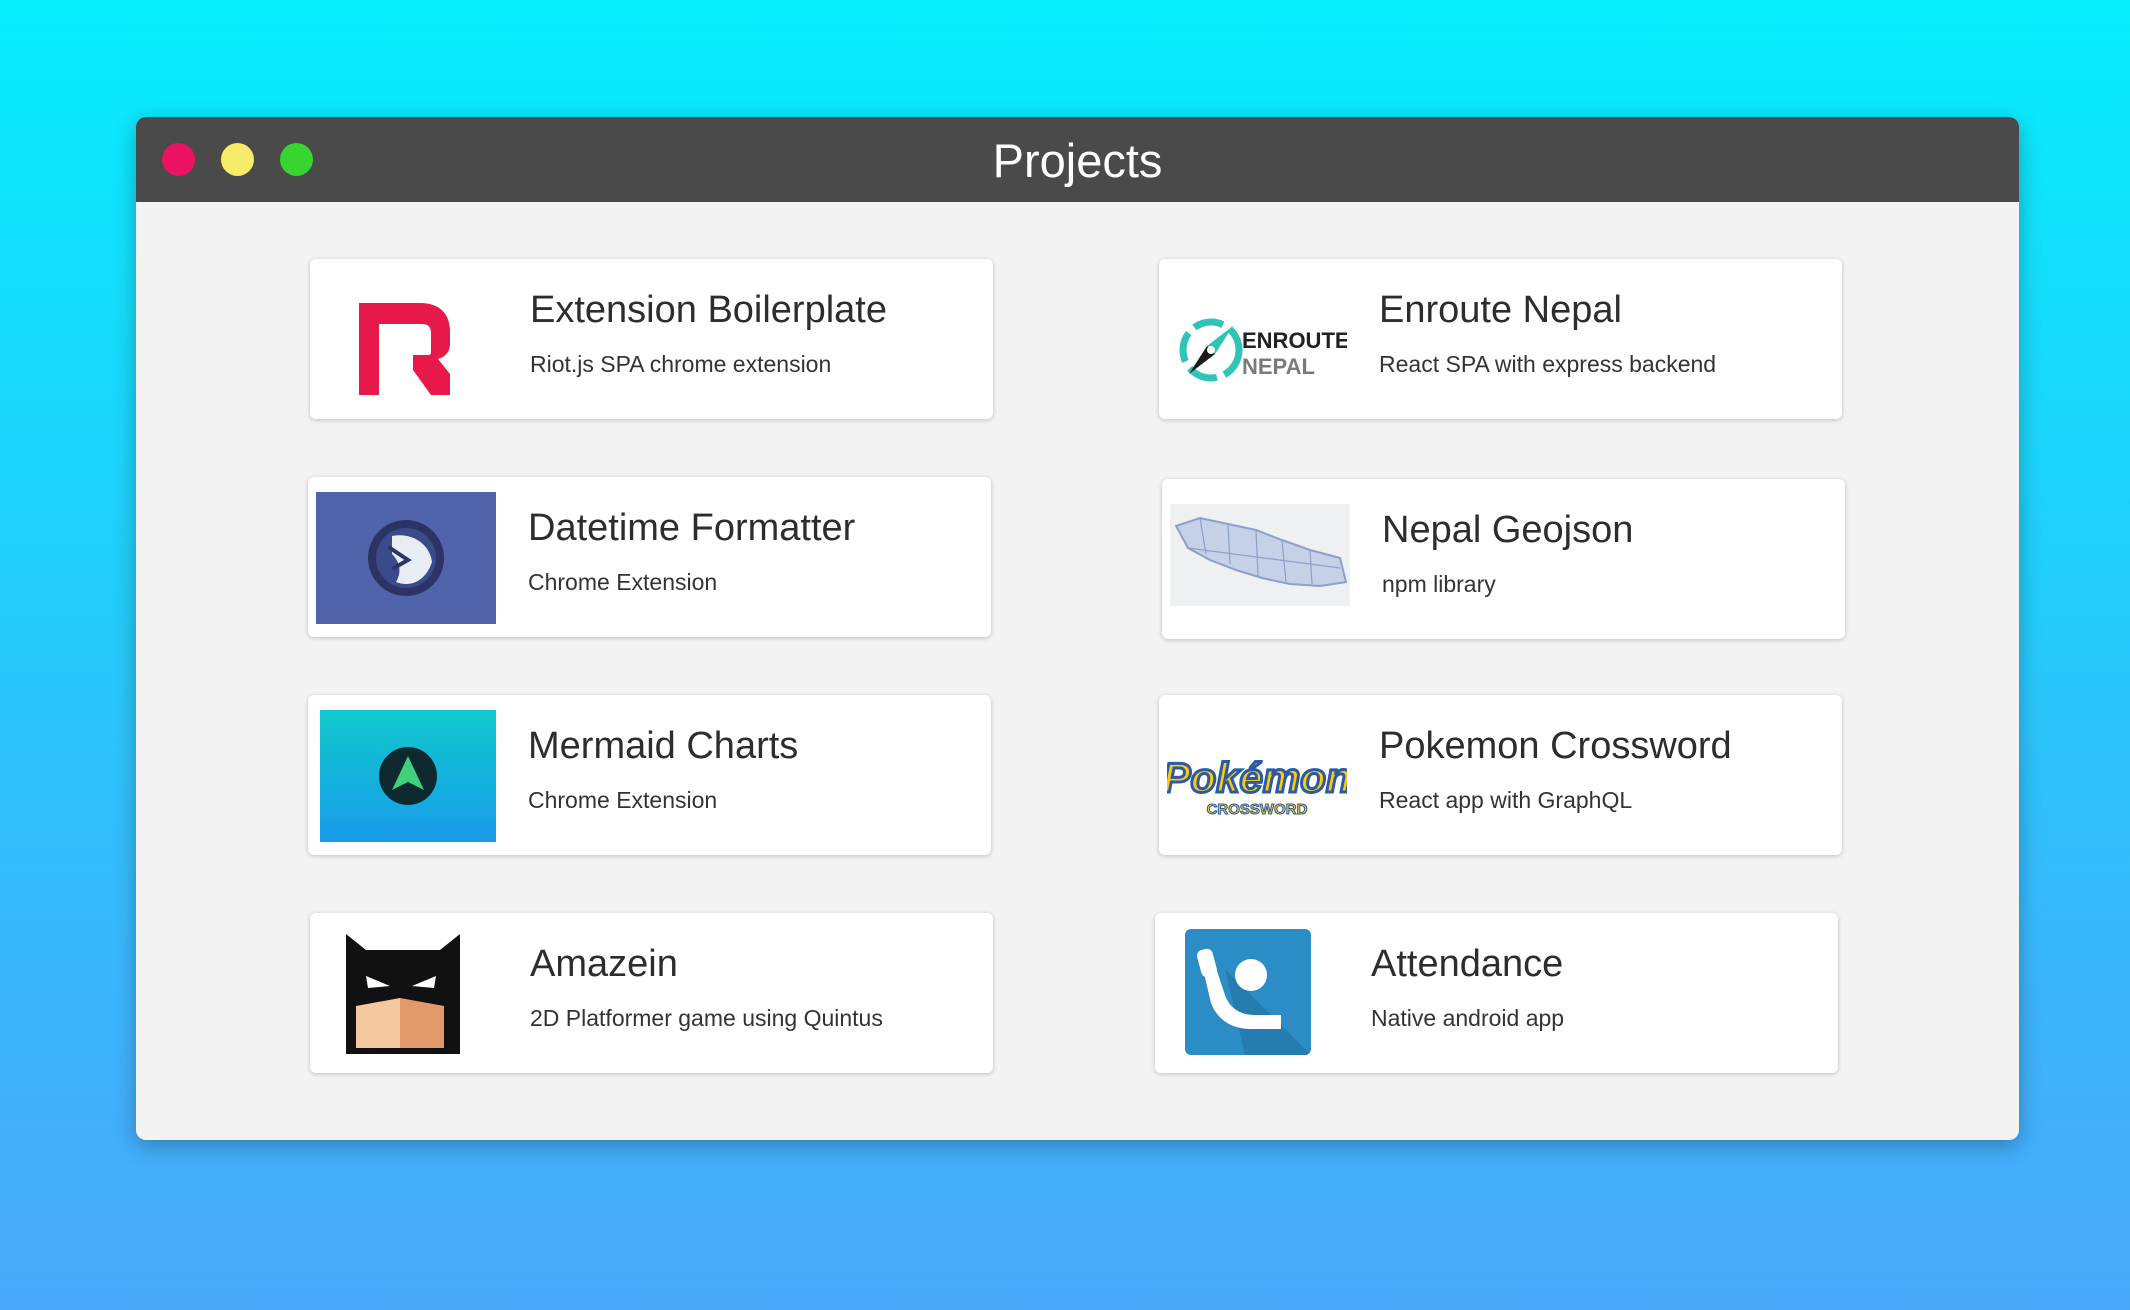  I want to click on pokemon-logo-text: Pokémon, so click(1257, 777).